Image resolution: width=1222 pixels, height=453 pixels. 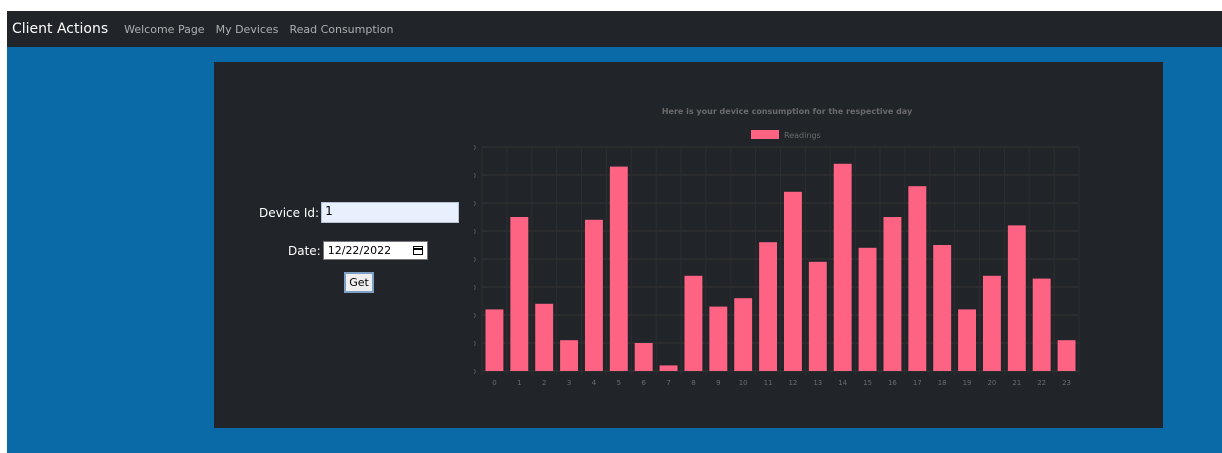 I want to click on y-tick-label: 20, so click(x=475, y=316).